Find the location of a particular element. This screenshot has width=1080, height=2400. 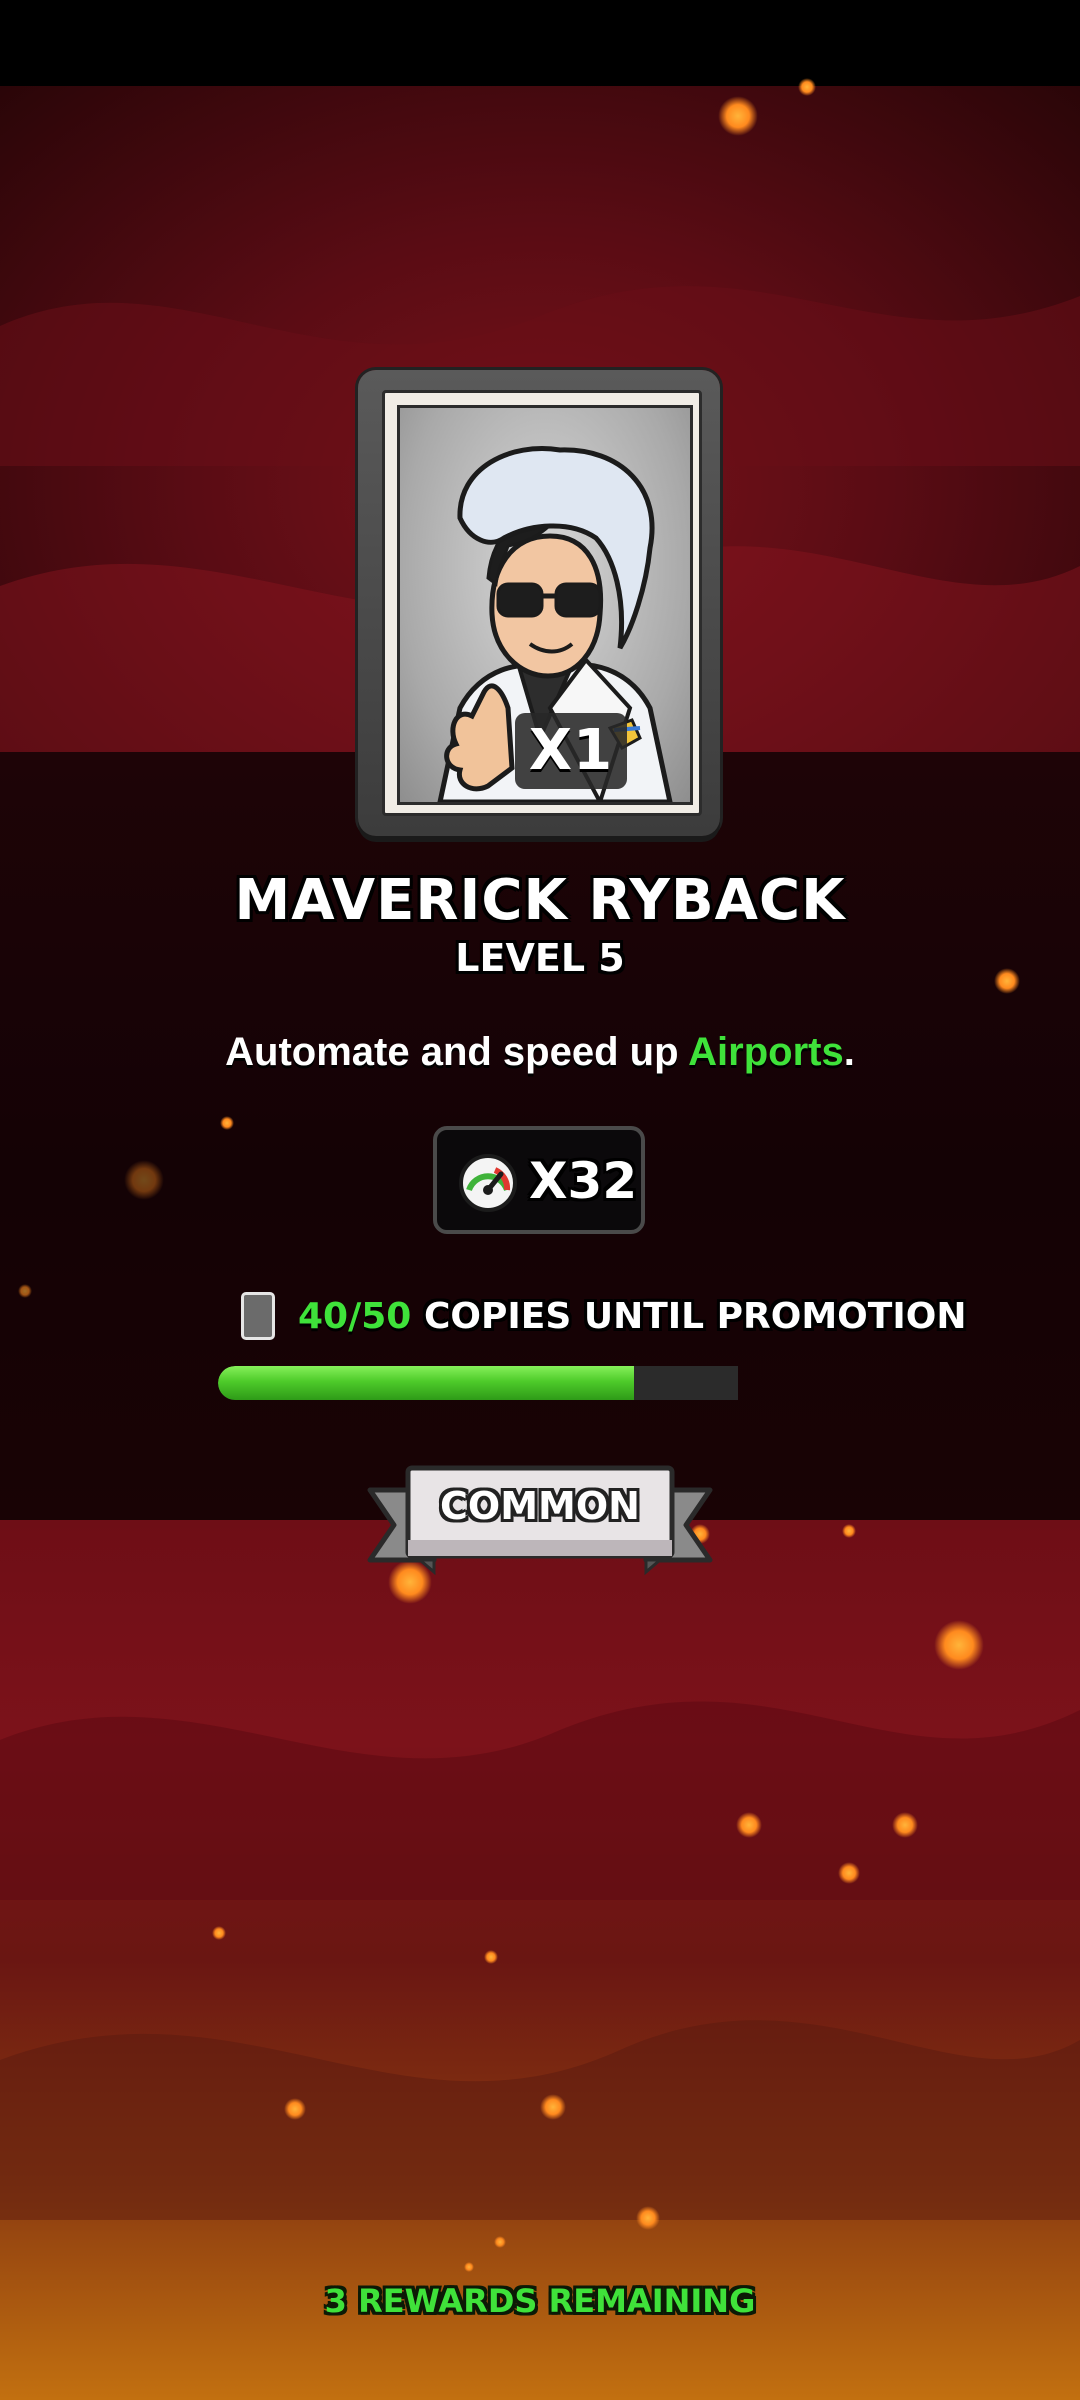

rarity-label: COMMON is located at coordinates (540, 1506).